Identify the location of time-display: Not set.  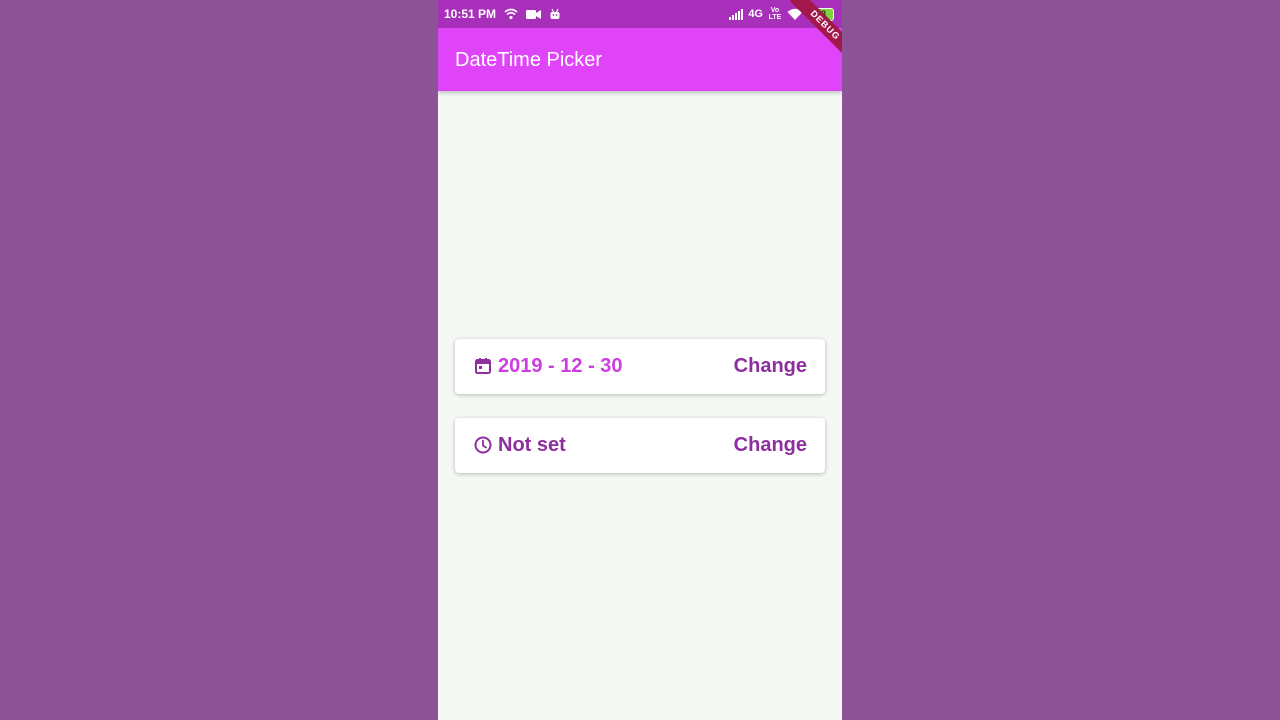
(520, 445).